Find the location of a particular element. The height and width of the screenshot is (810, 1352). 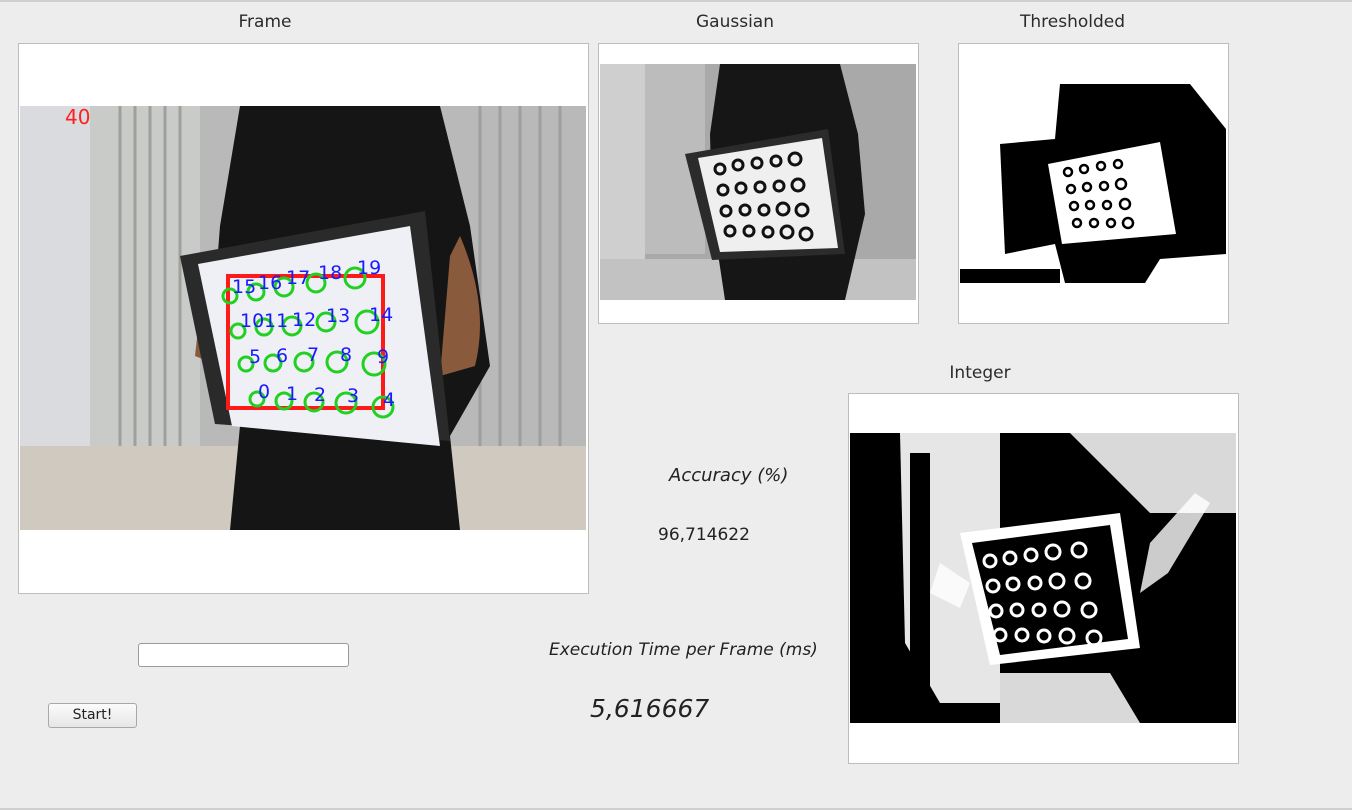

text-input is located at coordinates (243, 655).